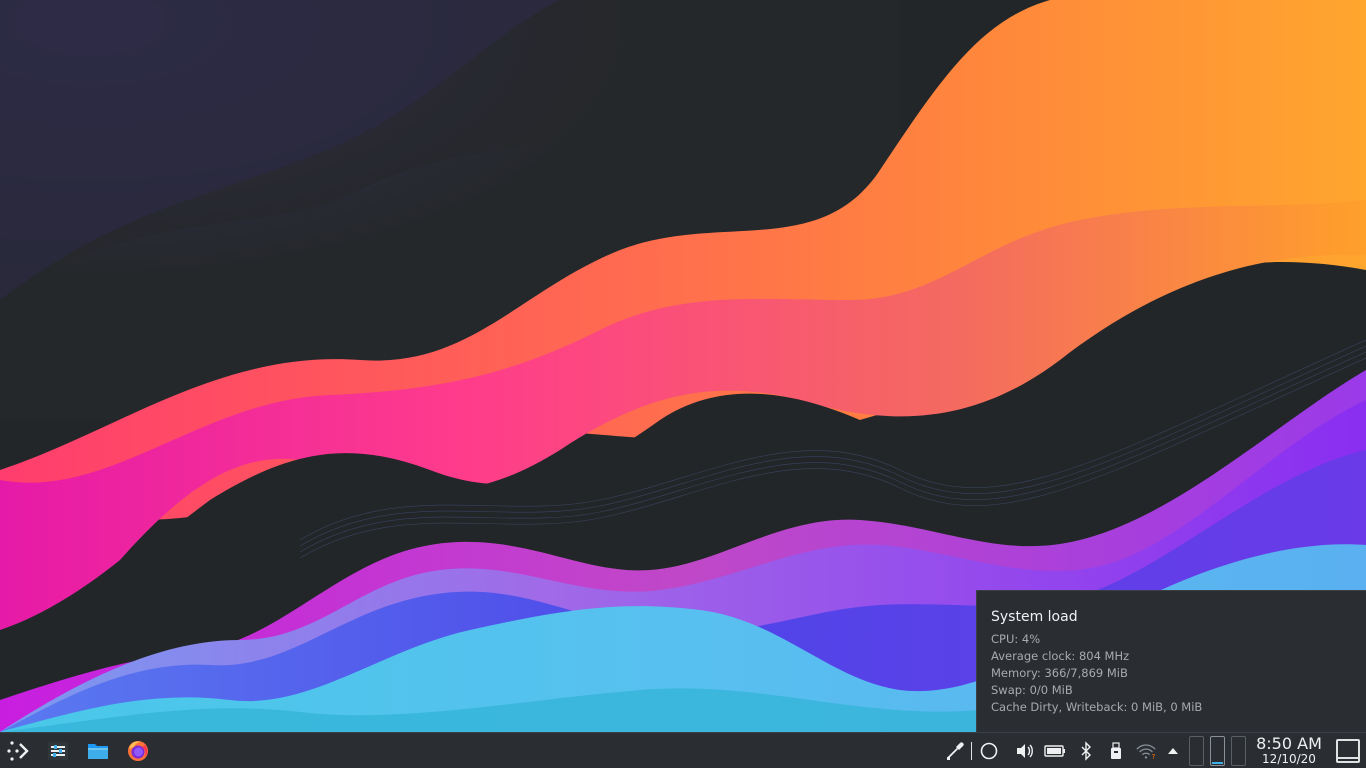 This screenshot has width=1366, height=768. I want to click on file-manager-icon, so click(98, 751).